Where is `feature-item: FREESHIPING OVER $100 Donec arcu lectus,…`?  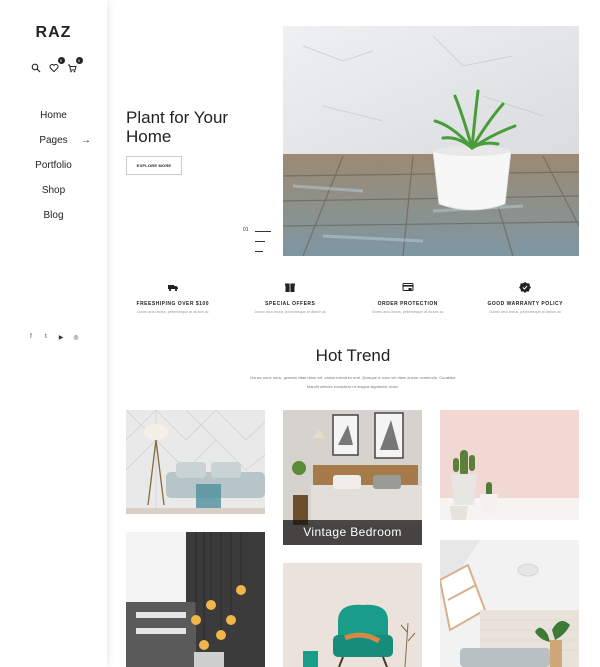
feature-item: FREESHIPING OVER $100 Donec arcu lectus,… is located at coordinates (173, 297).